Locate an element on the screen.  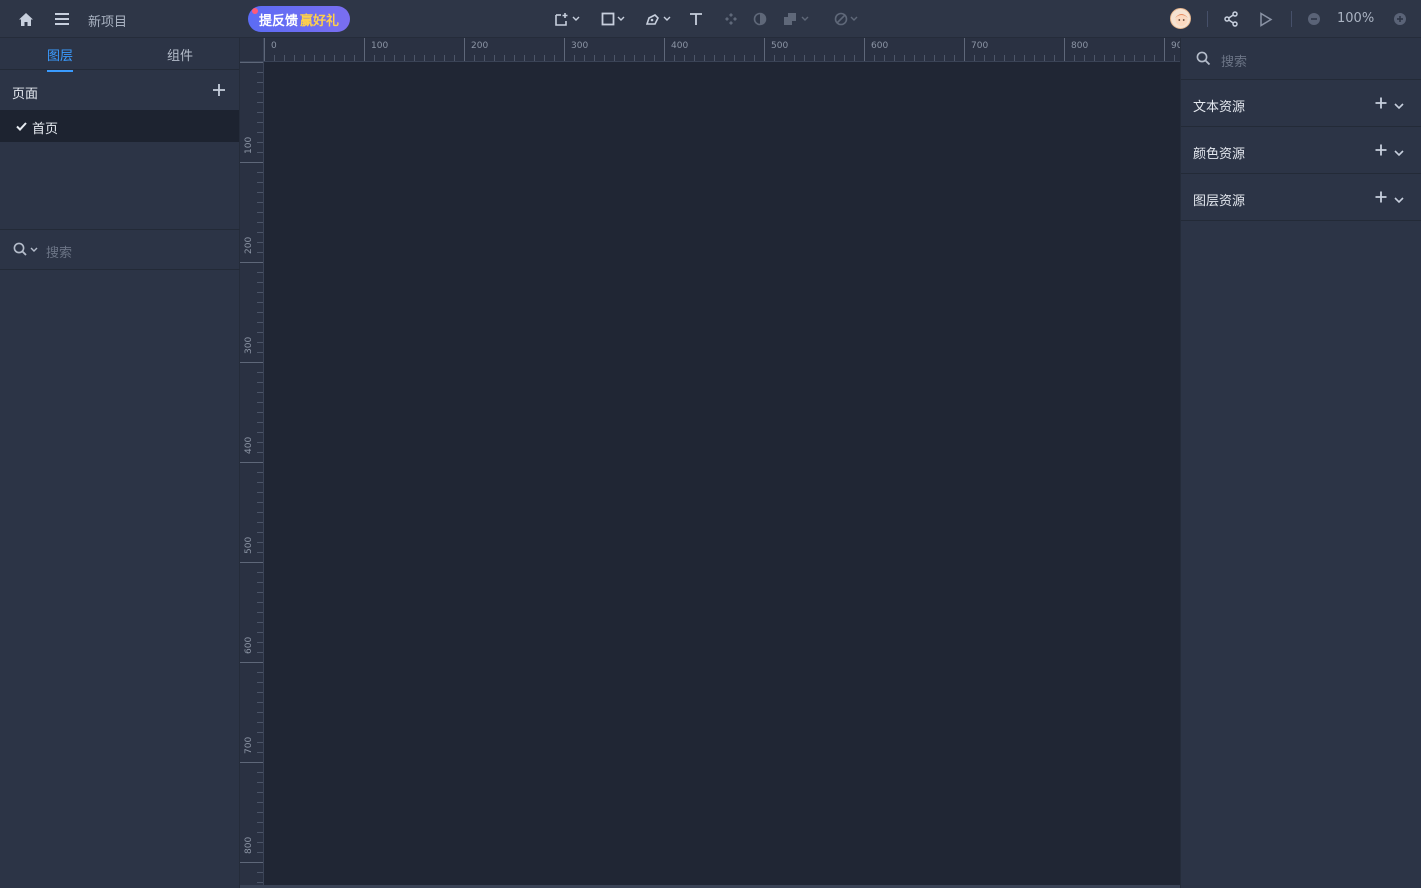
share-icon is located at coordinates (1231, 19).